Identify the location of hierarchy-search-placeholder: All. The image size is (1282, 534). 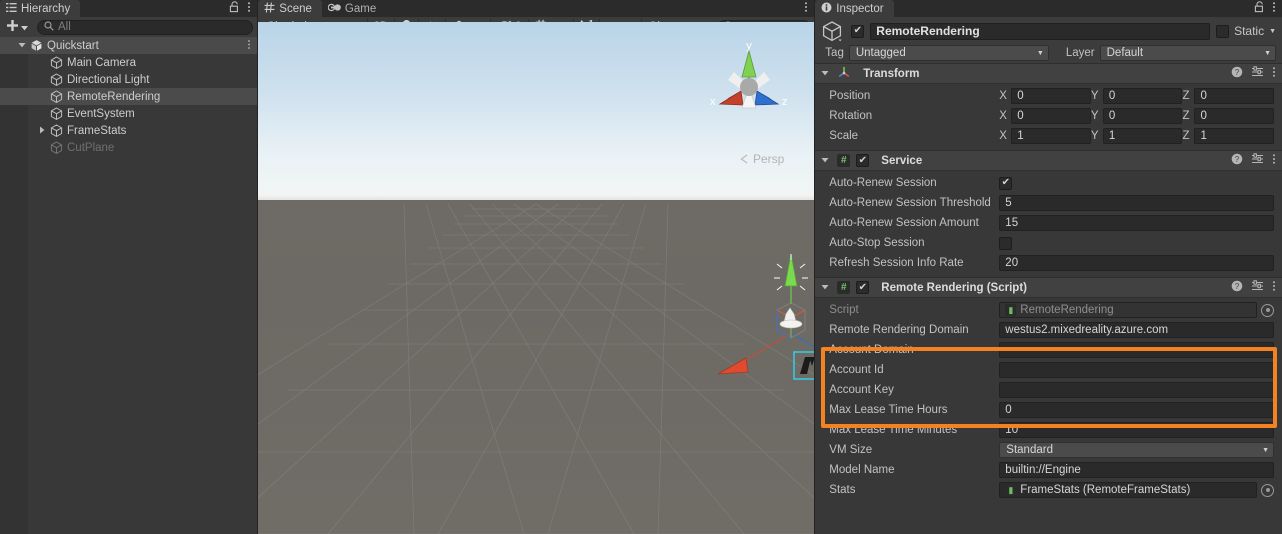
(64, 27).